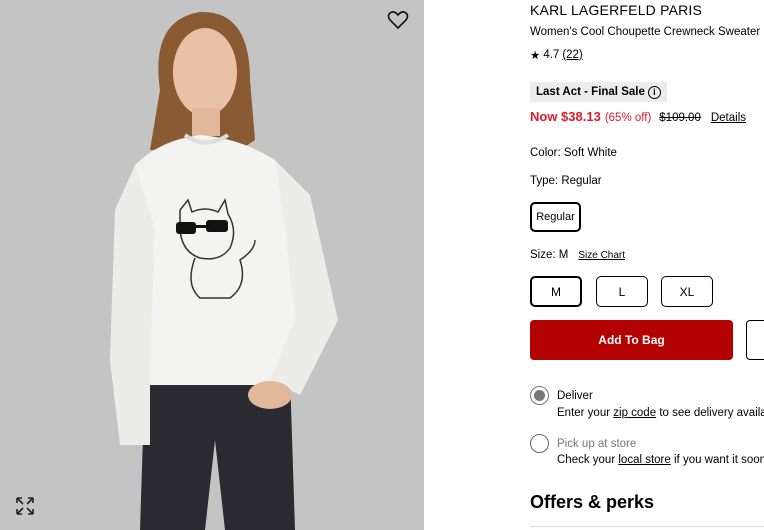 The image size is (764, 530). I want to click on divider, so click(647, 526).